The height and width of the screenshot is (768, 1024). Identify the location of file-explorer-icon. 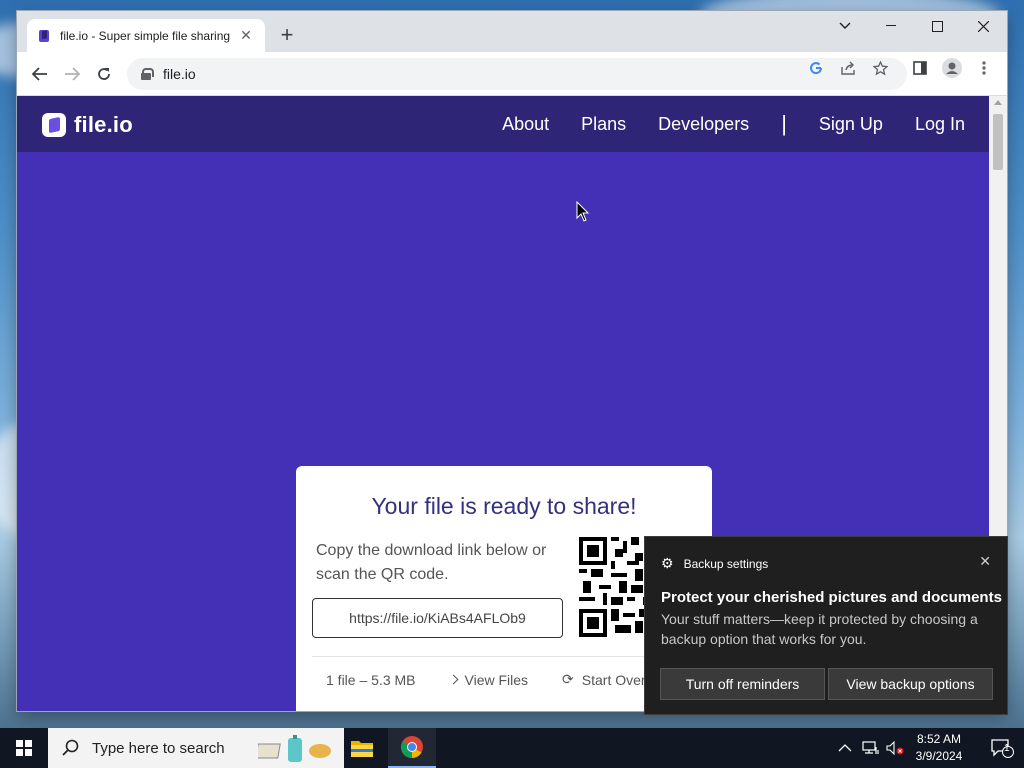
(362, 748).